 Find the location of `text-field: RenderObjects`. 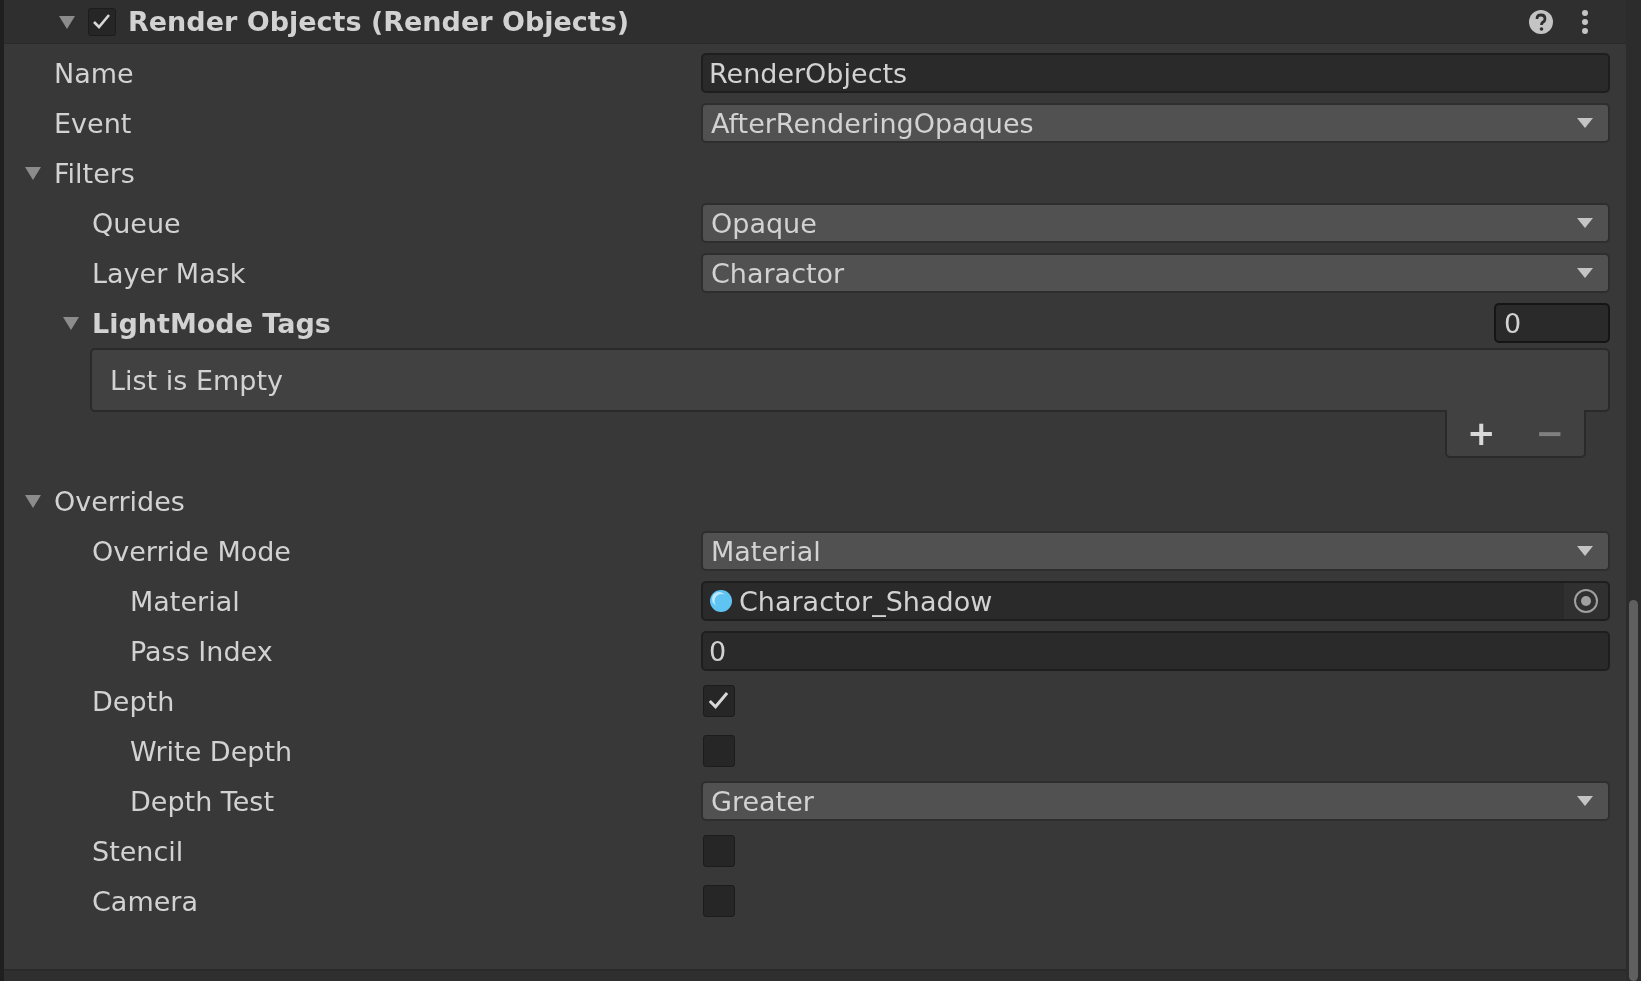

text-field: RenderObjects is located at coordinates (1155, 73).